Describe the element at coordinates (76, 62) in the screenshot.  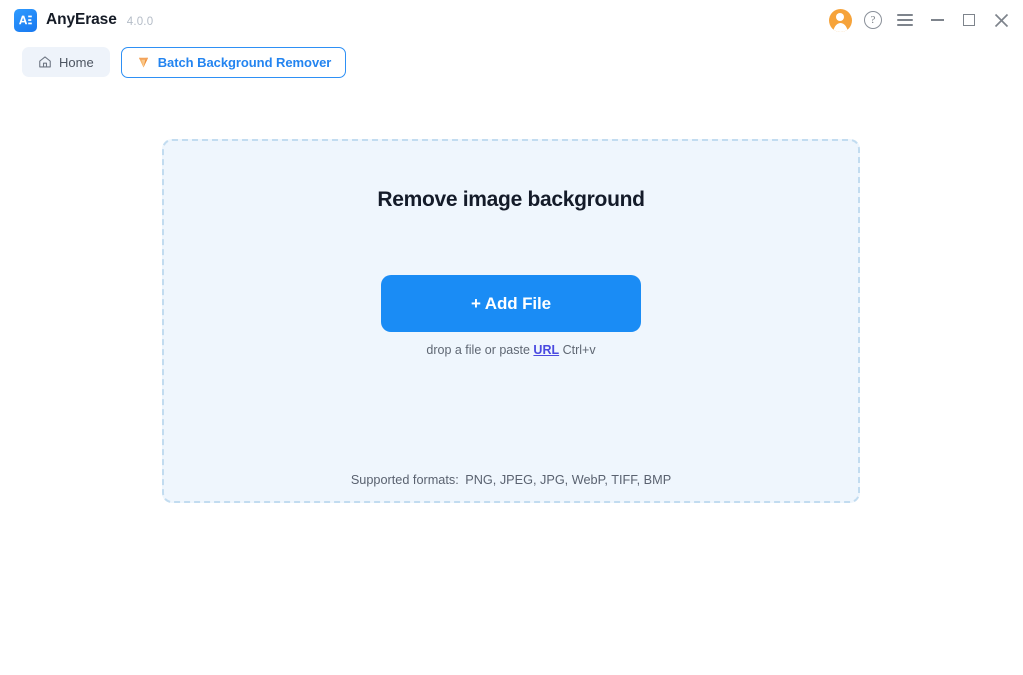
I see `tab-home-label: Home` at that location.